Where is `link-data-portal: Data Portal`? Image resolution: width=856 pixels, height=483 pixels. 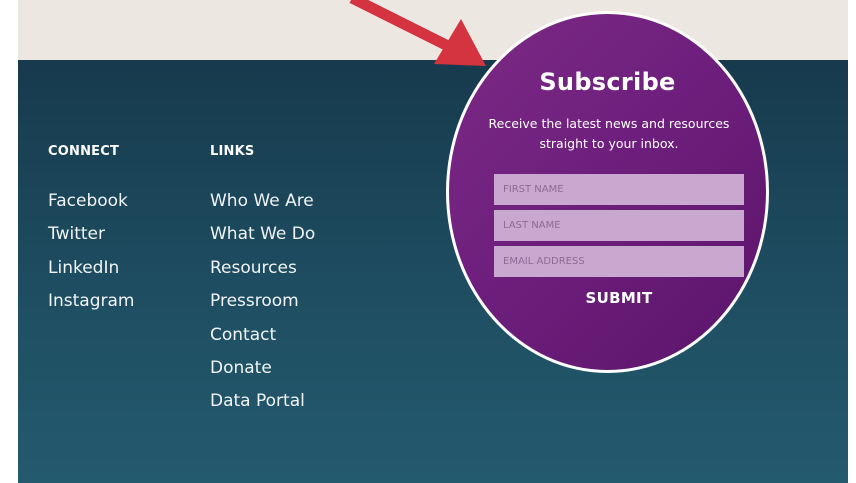 link-data-portal: Data Portal is located at coordinates (262, 401).